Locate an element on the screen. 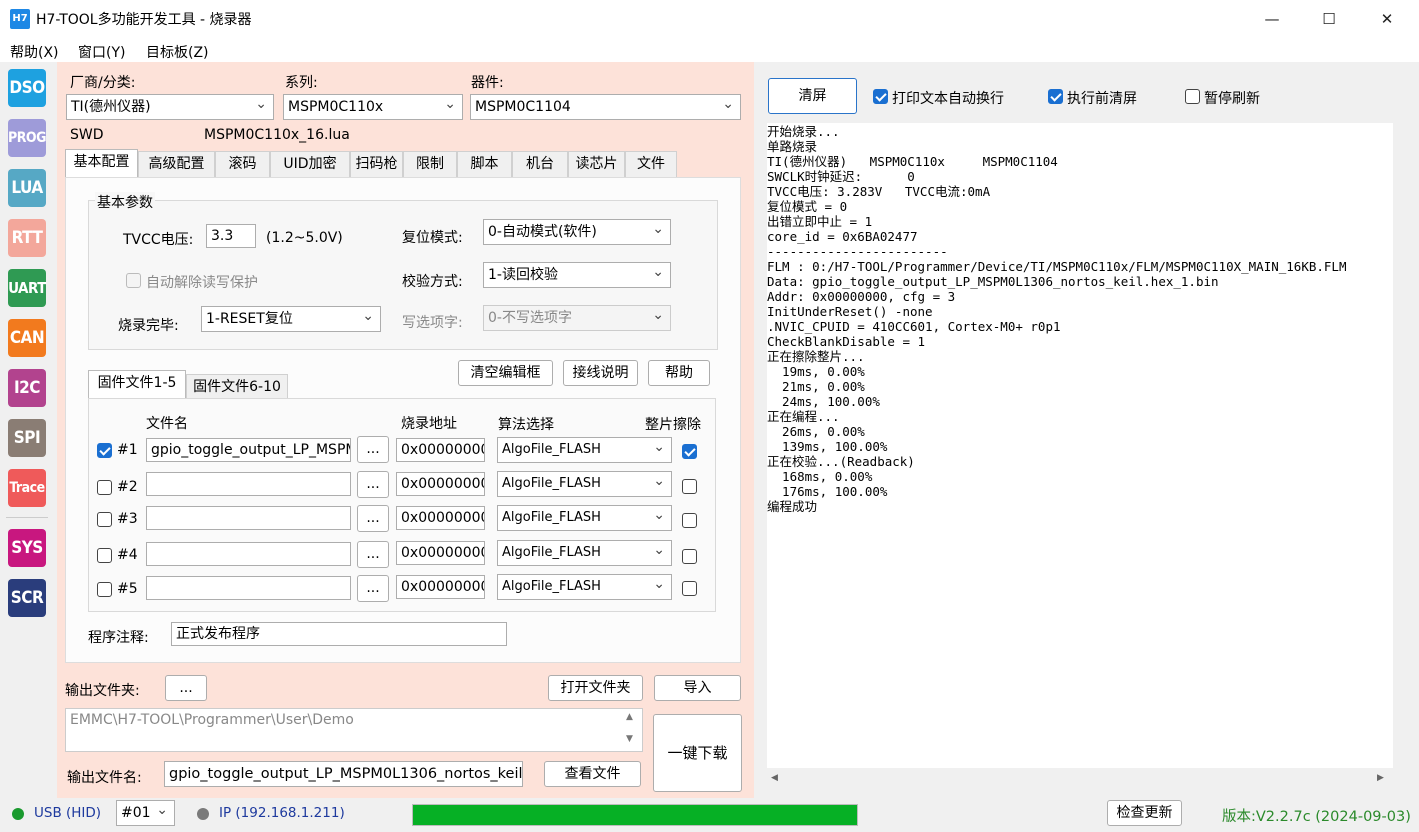 Image resolution: width=1419 pixels, height=832 pixels. log-line: TVCC电压: 3.283V TVCC电流:0mA is located at coordinates (879, 191).